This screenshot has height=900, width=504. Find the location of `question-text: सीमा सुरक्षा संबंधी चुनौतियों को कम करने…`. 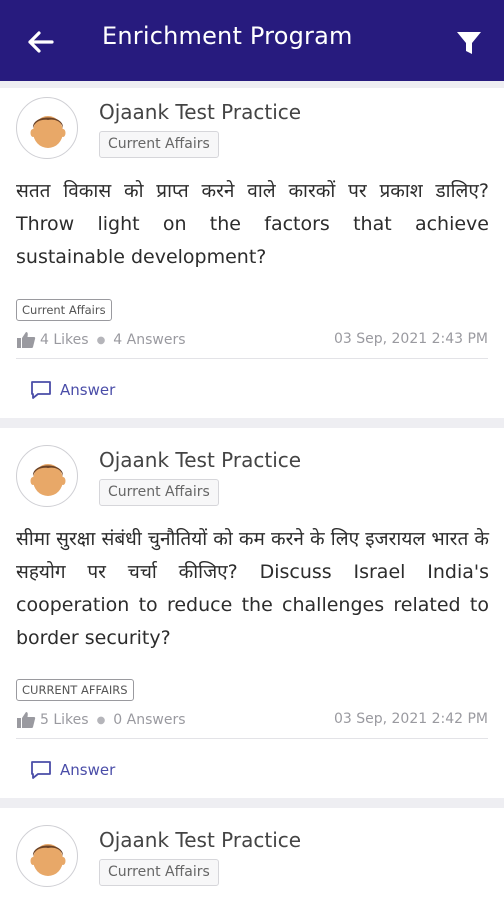

question-text: सीमा सुरक्षा संबंधी चुनौतियों को कम करने… is located at coordinates (252, 589).